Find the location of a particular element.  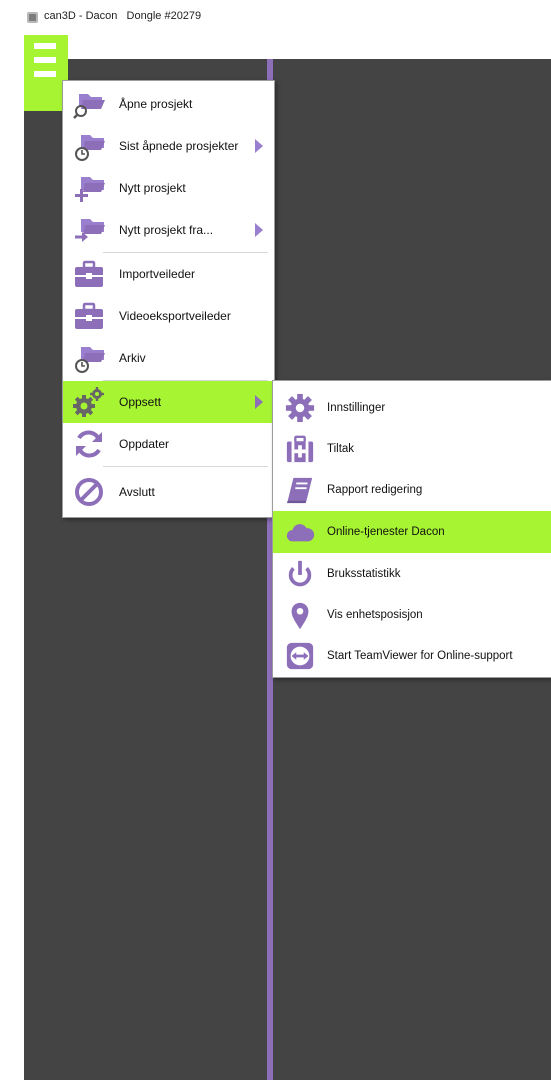

menu-item-label: Avslutt is located at coordinates (137, 492).